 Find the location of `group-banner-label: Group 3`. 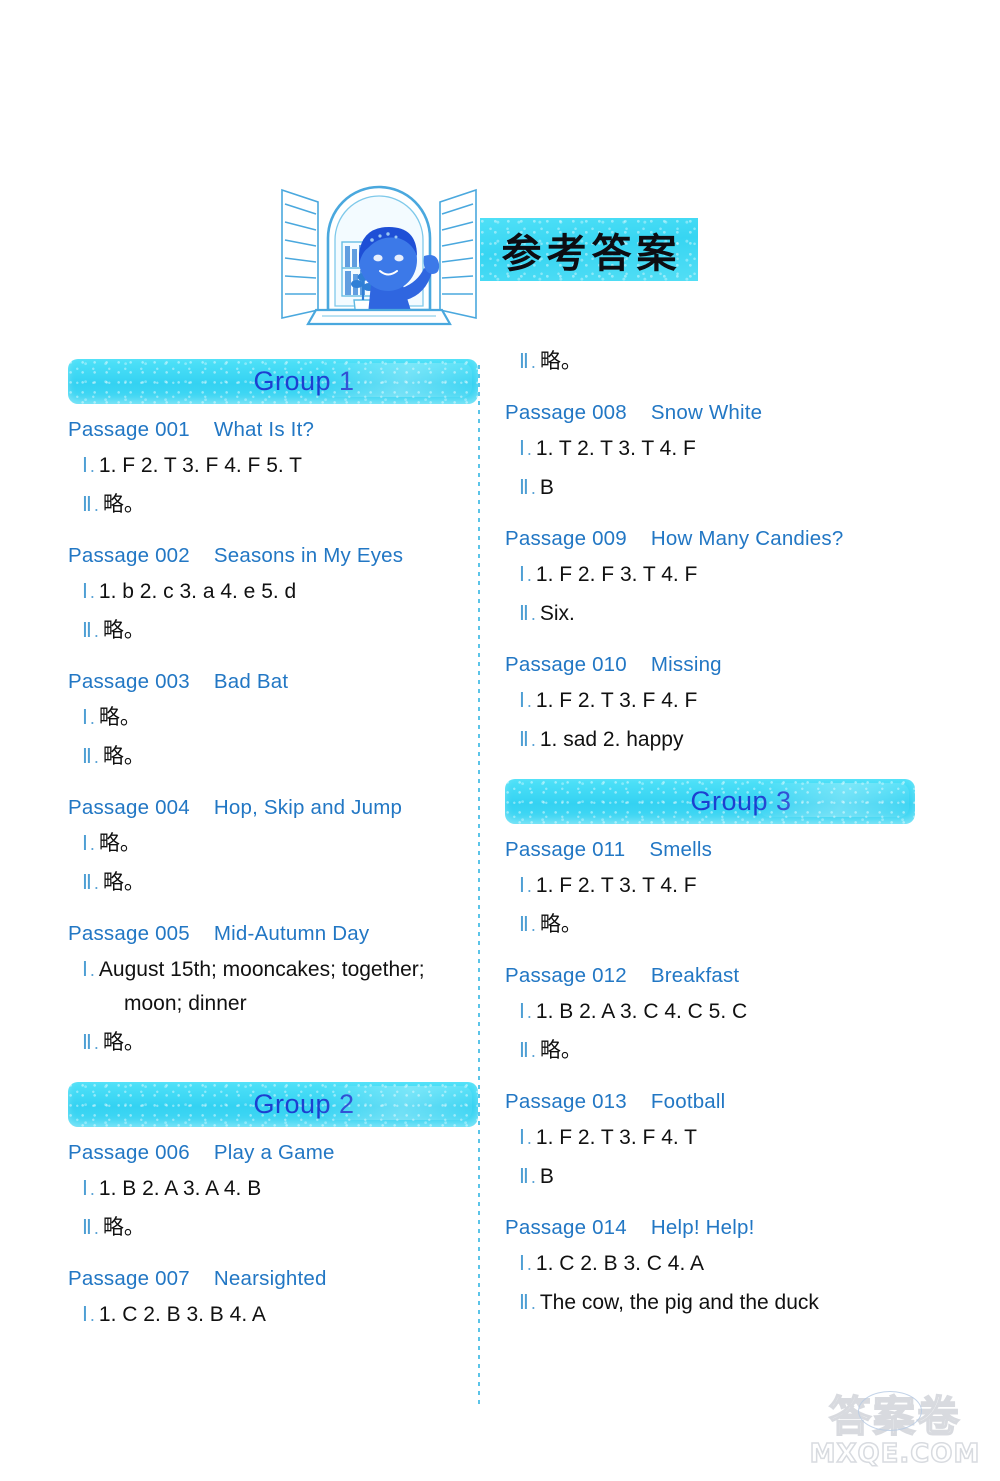

group-banner-label: Group 3 is located at coordinates (741, 801).